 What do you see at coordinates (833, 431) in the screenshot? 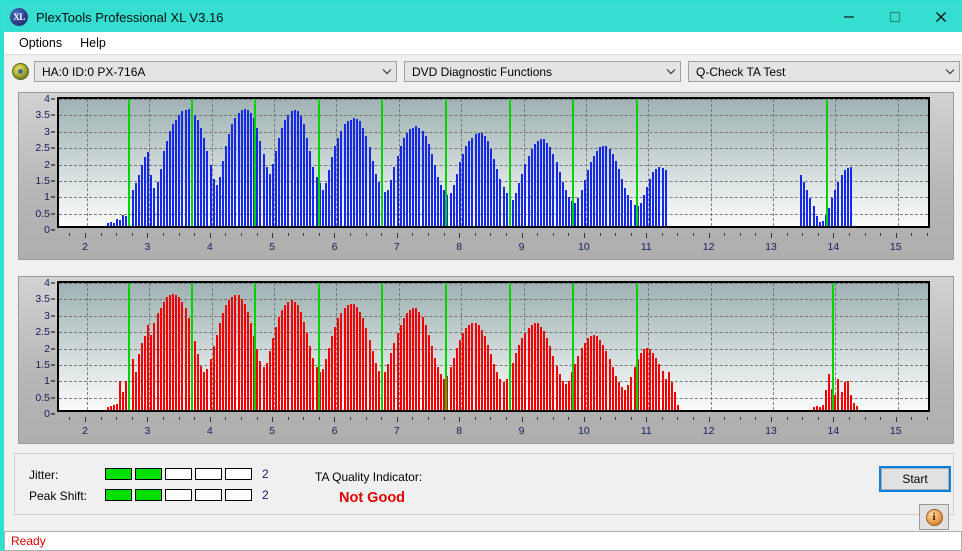
I see `peakshift-x-axis-tick-label: 14` at bounding box center [833, 431].